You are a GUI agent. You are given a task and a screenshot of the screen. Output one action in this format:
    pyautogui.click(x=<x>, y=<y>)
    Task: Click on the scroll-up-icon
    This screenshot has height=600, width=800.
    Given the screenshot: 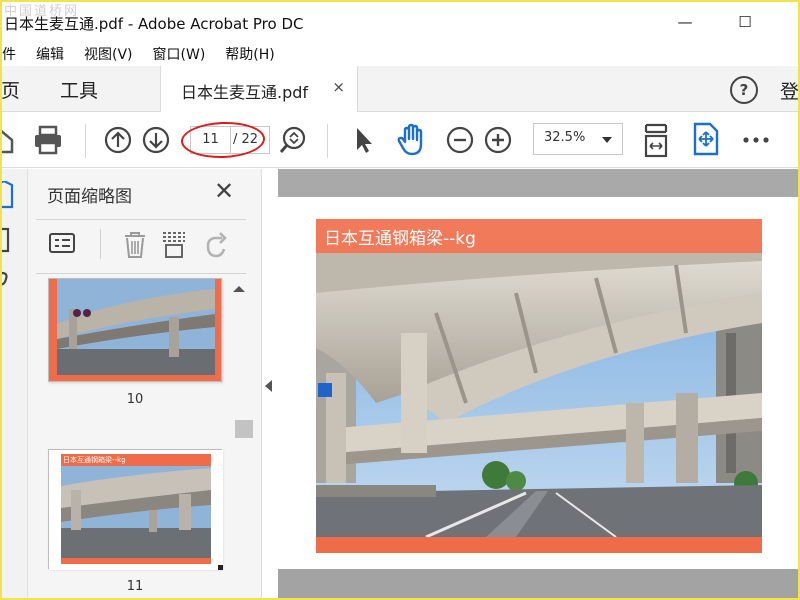 What is the action you would take?
    pyautogui.click(x=239, y=289)
    